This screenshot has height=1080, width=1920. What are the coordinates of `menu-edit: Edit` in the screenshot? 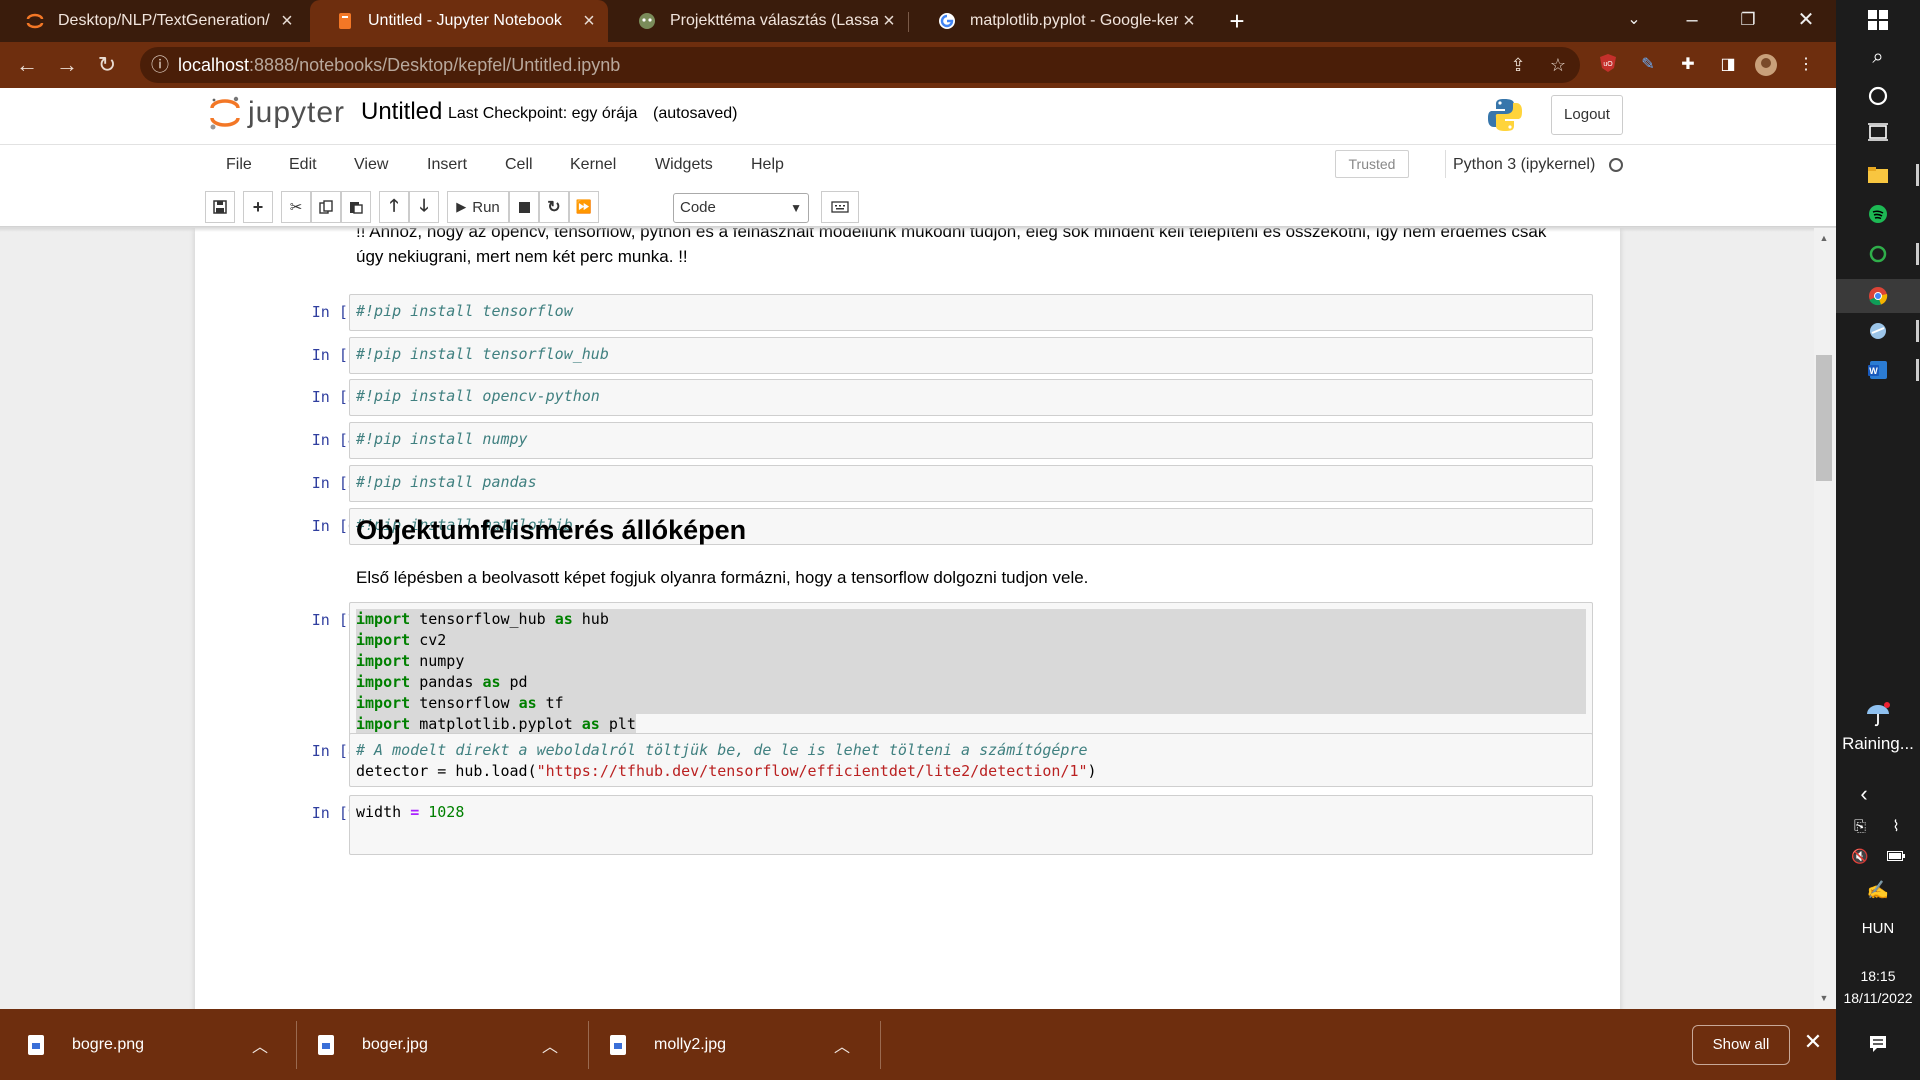 It's located at (303, 165).